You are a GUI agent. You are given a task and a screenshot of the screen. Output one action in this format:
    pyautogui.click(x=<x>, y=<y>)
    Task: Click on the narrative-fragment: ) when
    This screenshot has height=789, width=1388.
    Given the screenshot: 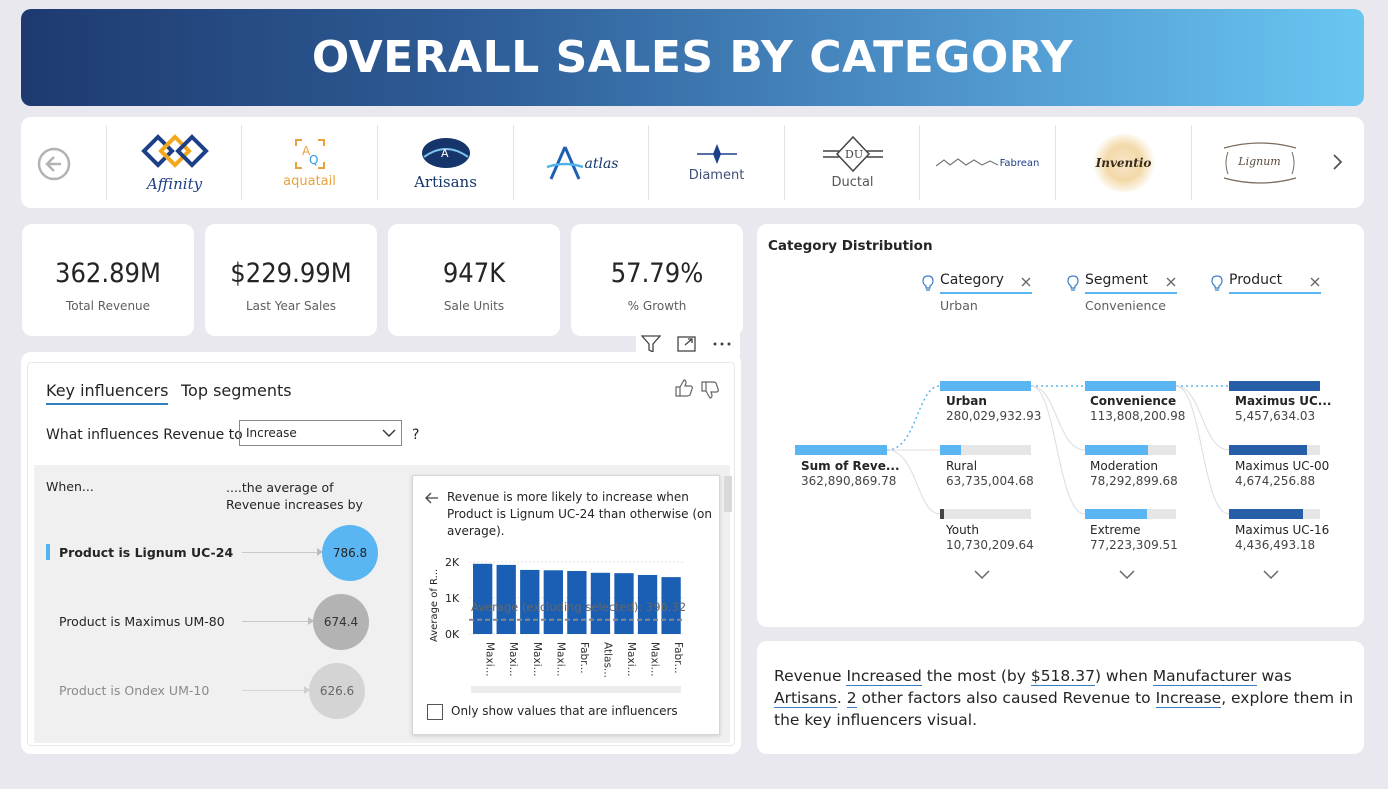 What is the action you would take?
    pyautogui.click(x=1123, y=676)
    